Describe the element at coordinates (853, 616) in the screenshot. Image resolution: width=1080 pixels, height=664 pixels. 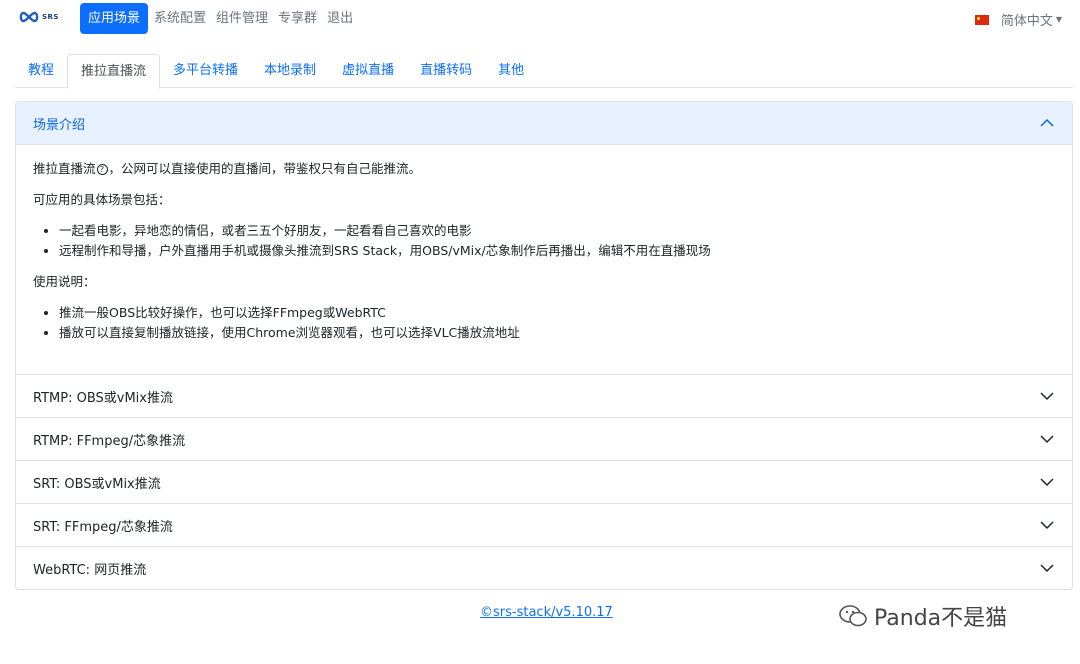
I see `wechat-icon` at that location.